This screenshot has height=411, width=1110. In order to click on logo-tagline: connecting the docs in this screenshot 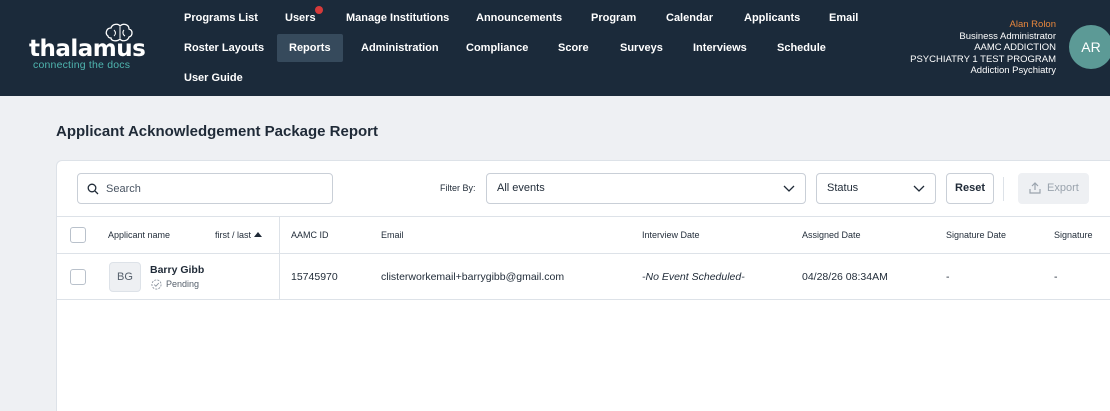, I will do `click(82, 65)`.